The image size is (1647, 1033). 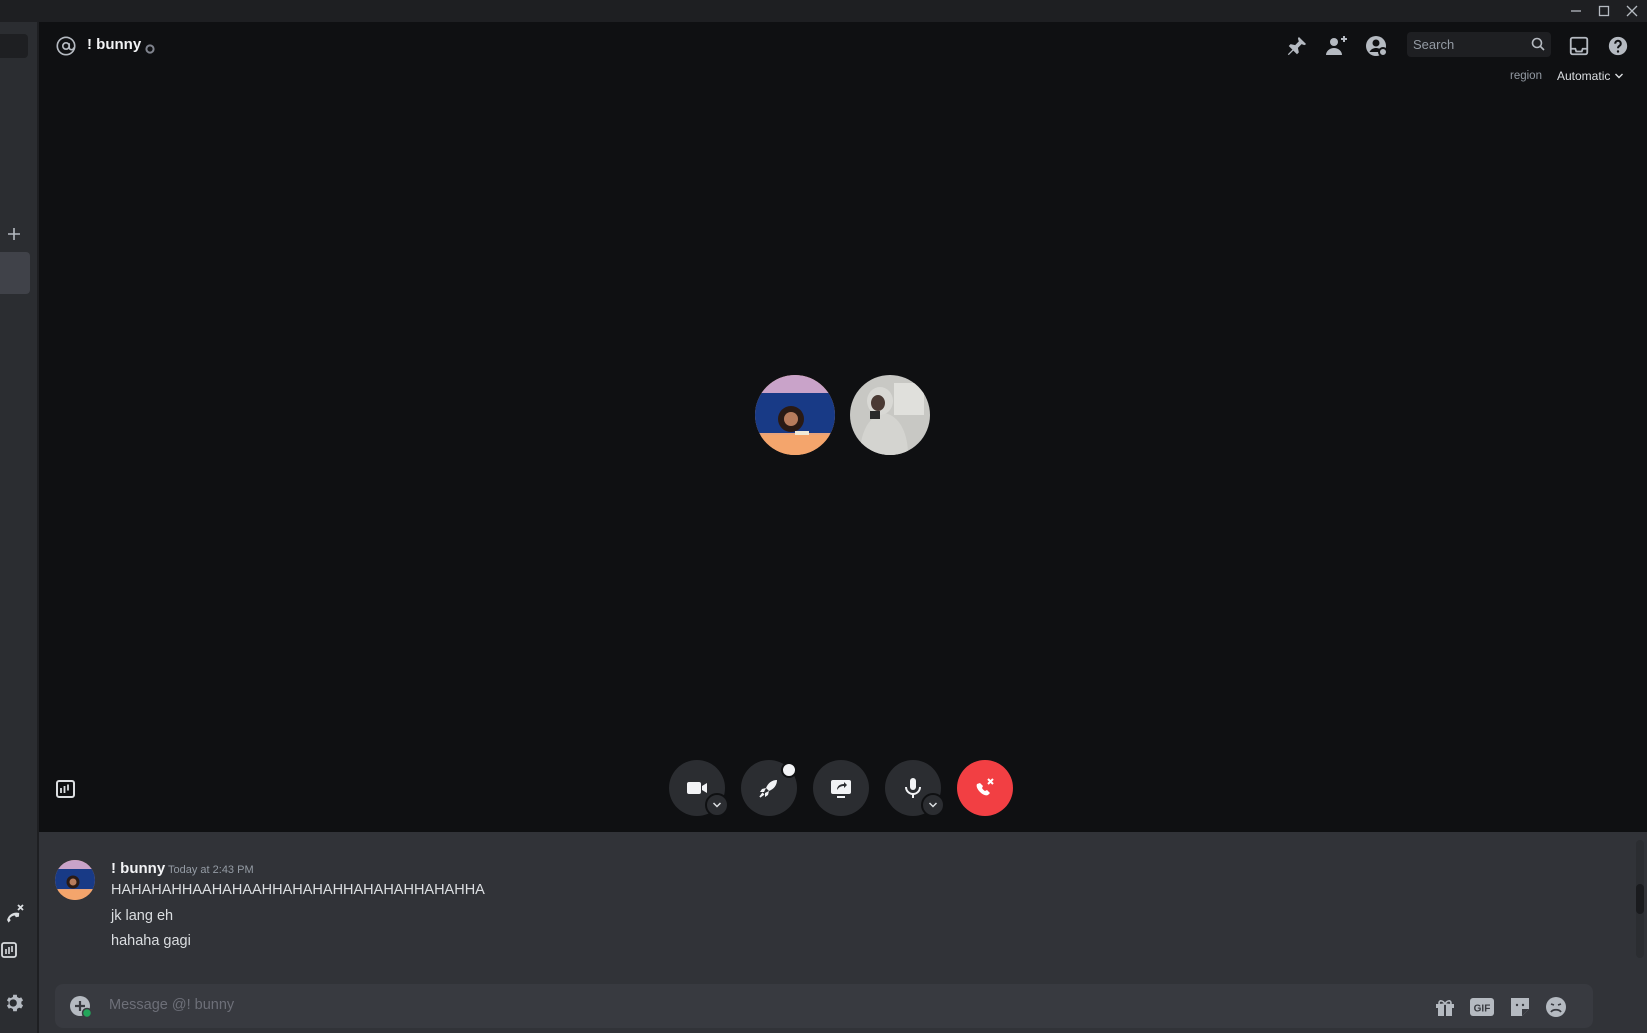 I want to click on help-icon, so click(x=1618, y=46).